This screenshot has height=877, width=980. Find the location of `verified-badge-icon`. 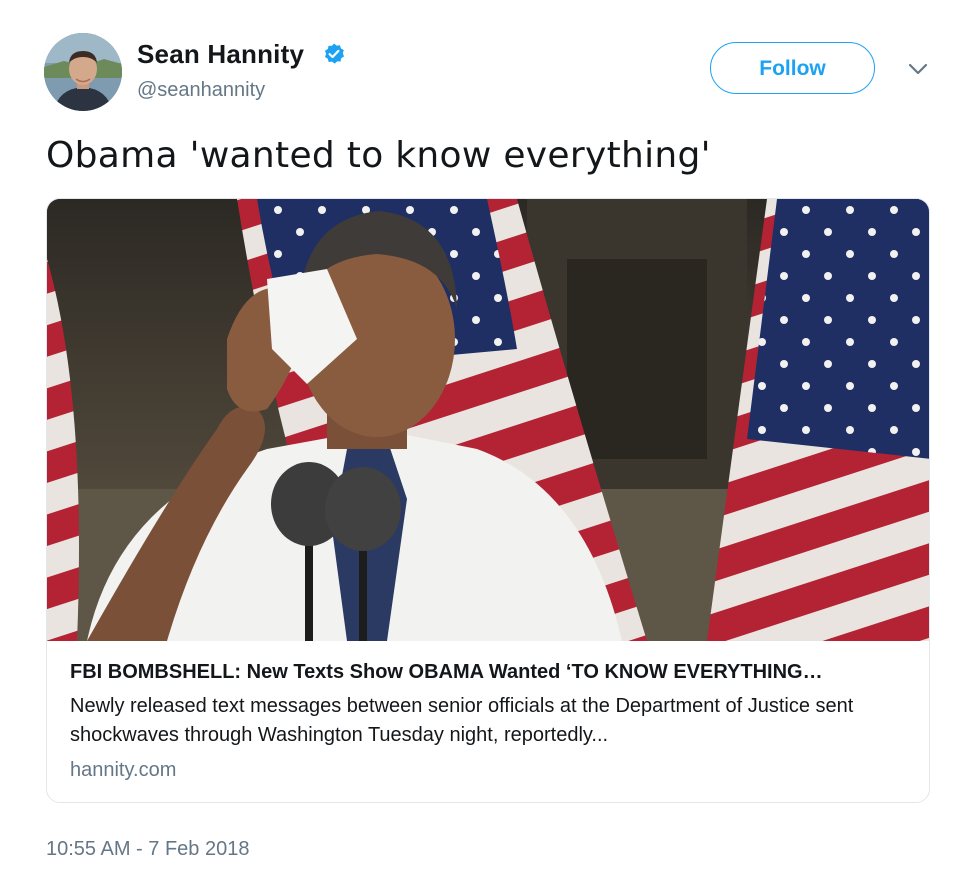

verified-badge-icon is located at coordinates (334, 53).